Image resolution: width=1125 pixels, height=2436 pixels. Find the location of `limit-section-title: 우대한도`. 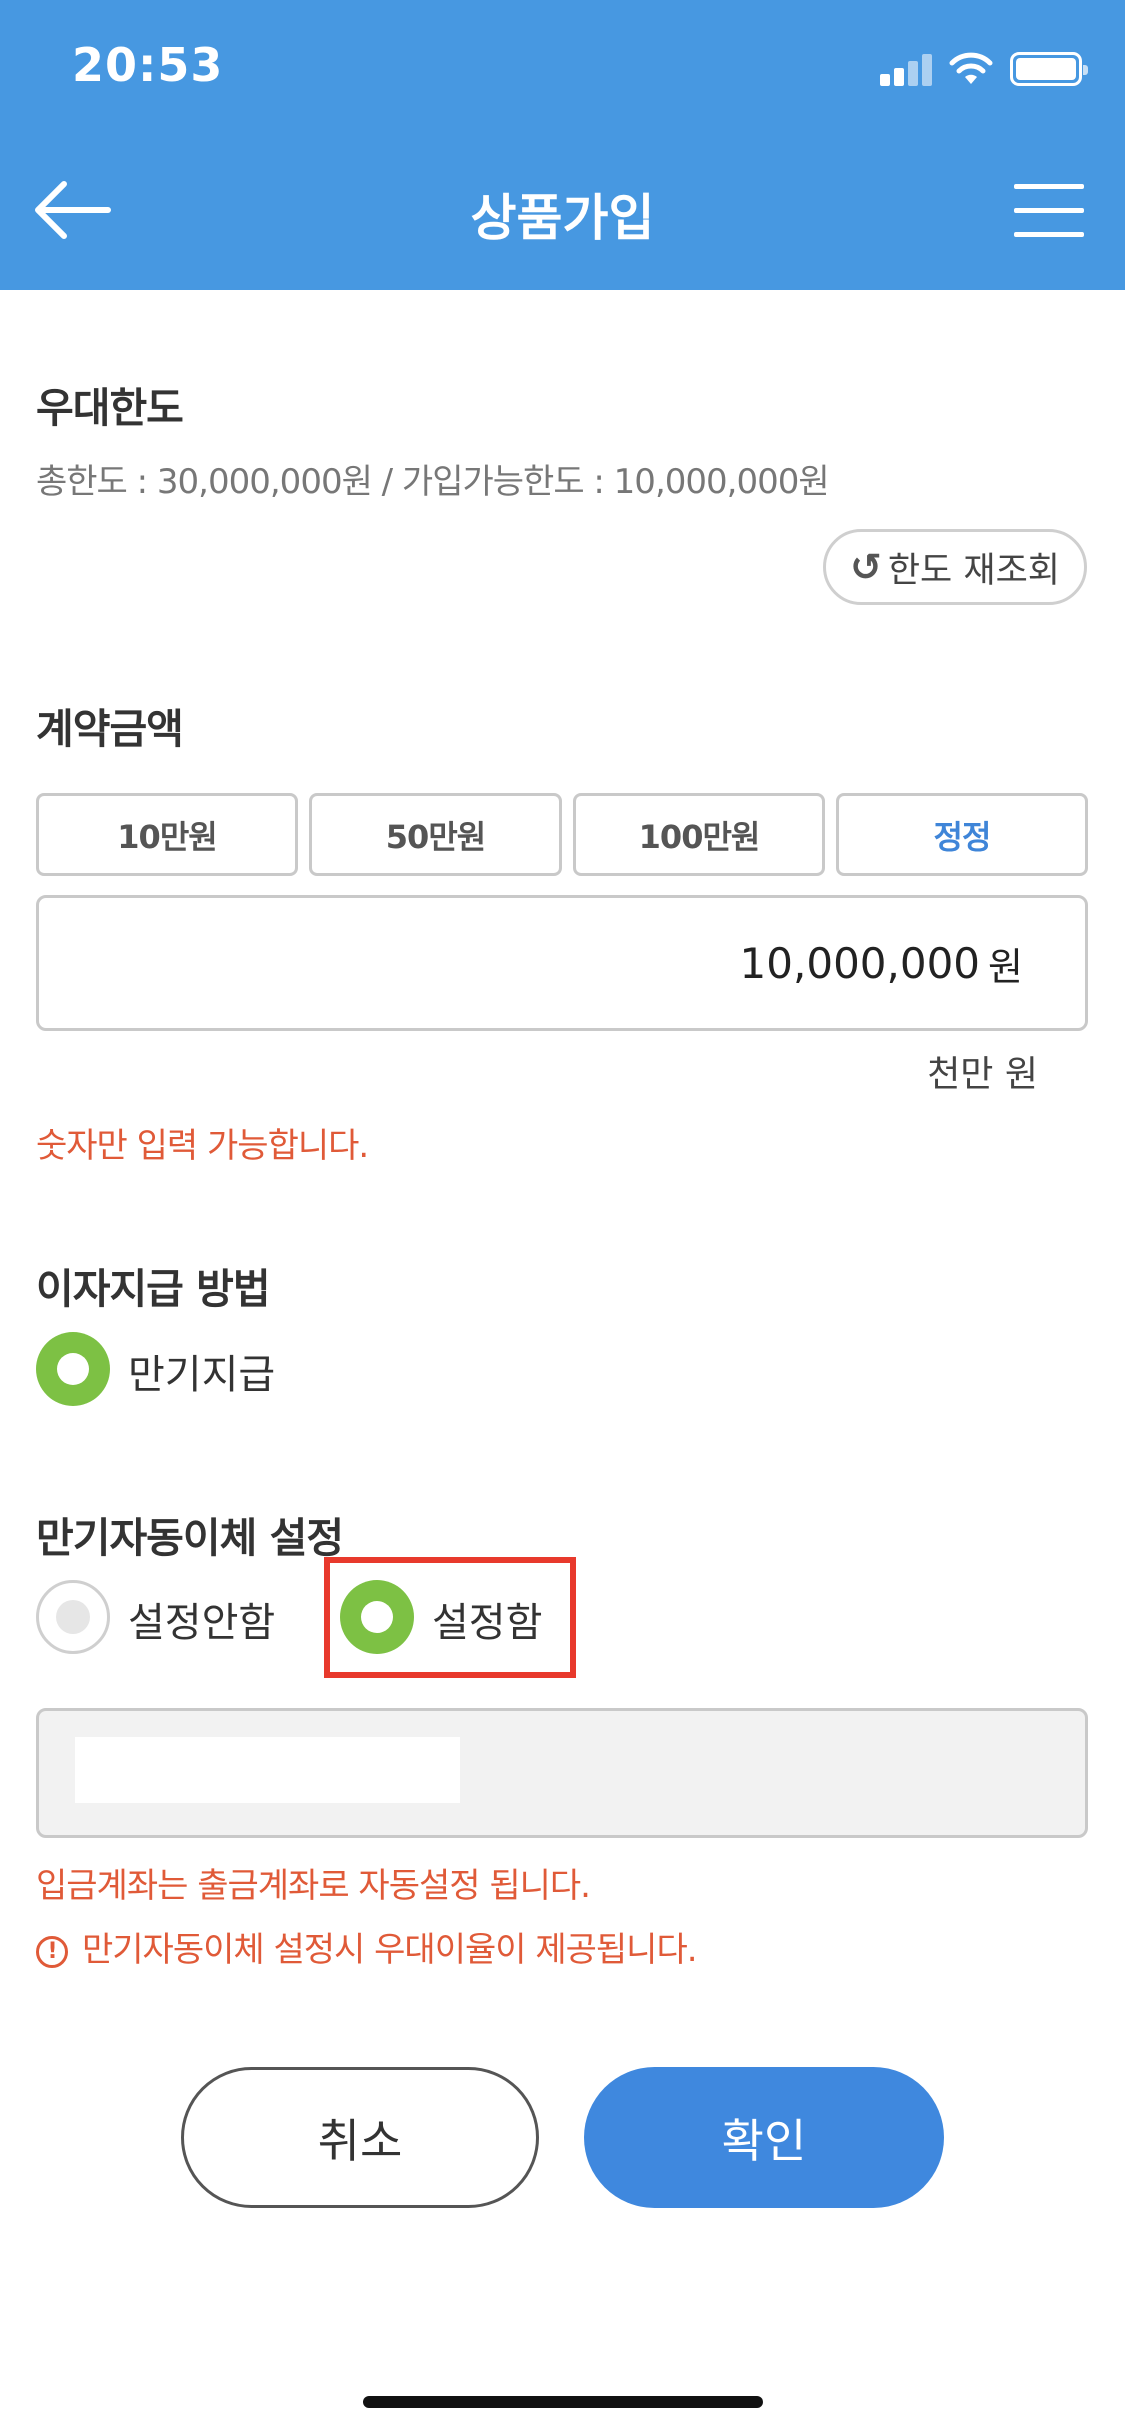

limit-section-title: 우대한도 is located at coordinates (110, 408).